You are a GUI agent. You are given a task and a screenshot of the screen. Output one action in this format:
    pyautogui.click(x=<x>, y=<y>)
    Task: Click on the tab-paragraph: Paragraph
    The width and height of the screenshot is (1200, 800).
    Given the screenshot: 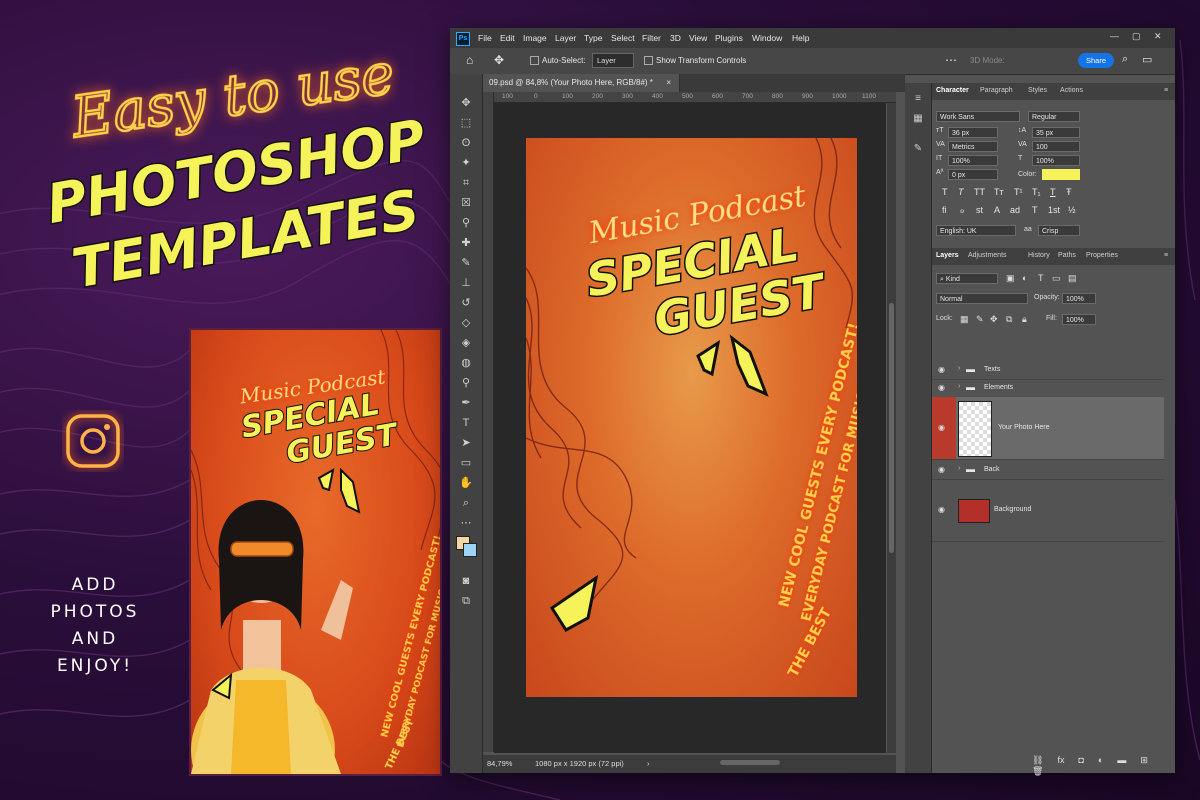 What is the action you would take?
    pyautogui.click(x=996, y=90)
    